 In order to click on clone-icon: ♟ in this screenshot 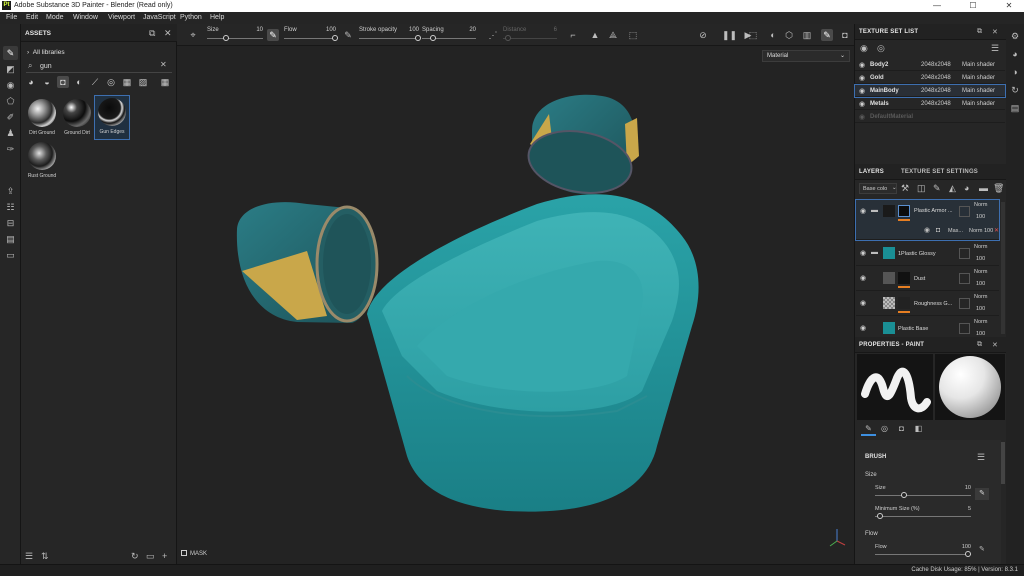, I will do `click(10, 133)`.